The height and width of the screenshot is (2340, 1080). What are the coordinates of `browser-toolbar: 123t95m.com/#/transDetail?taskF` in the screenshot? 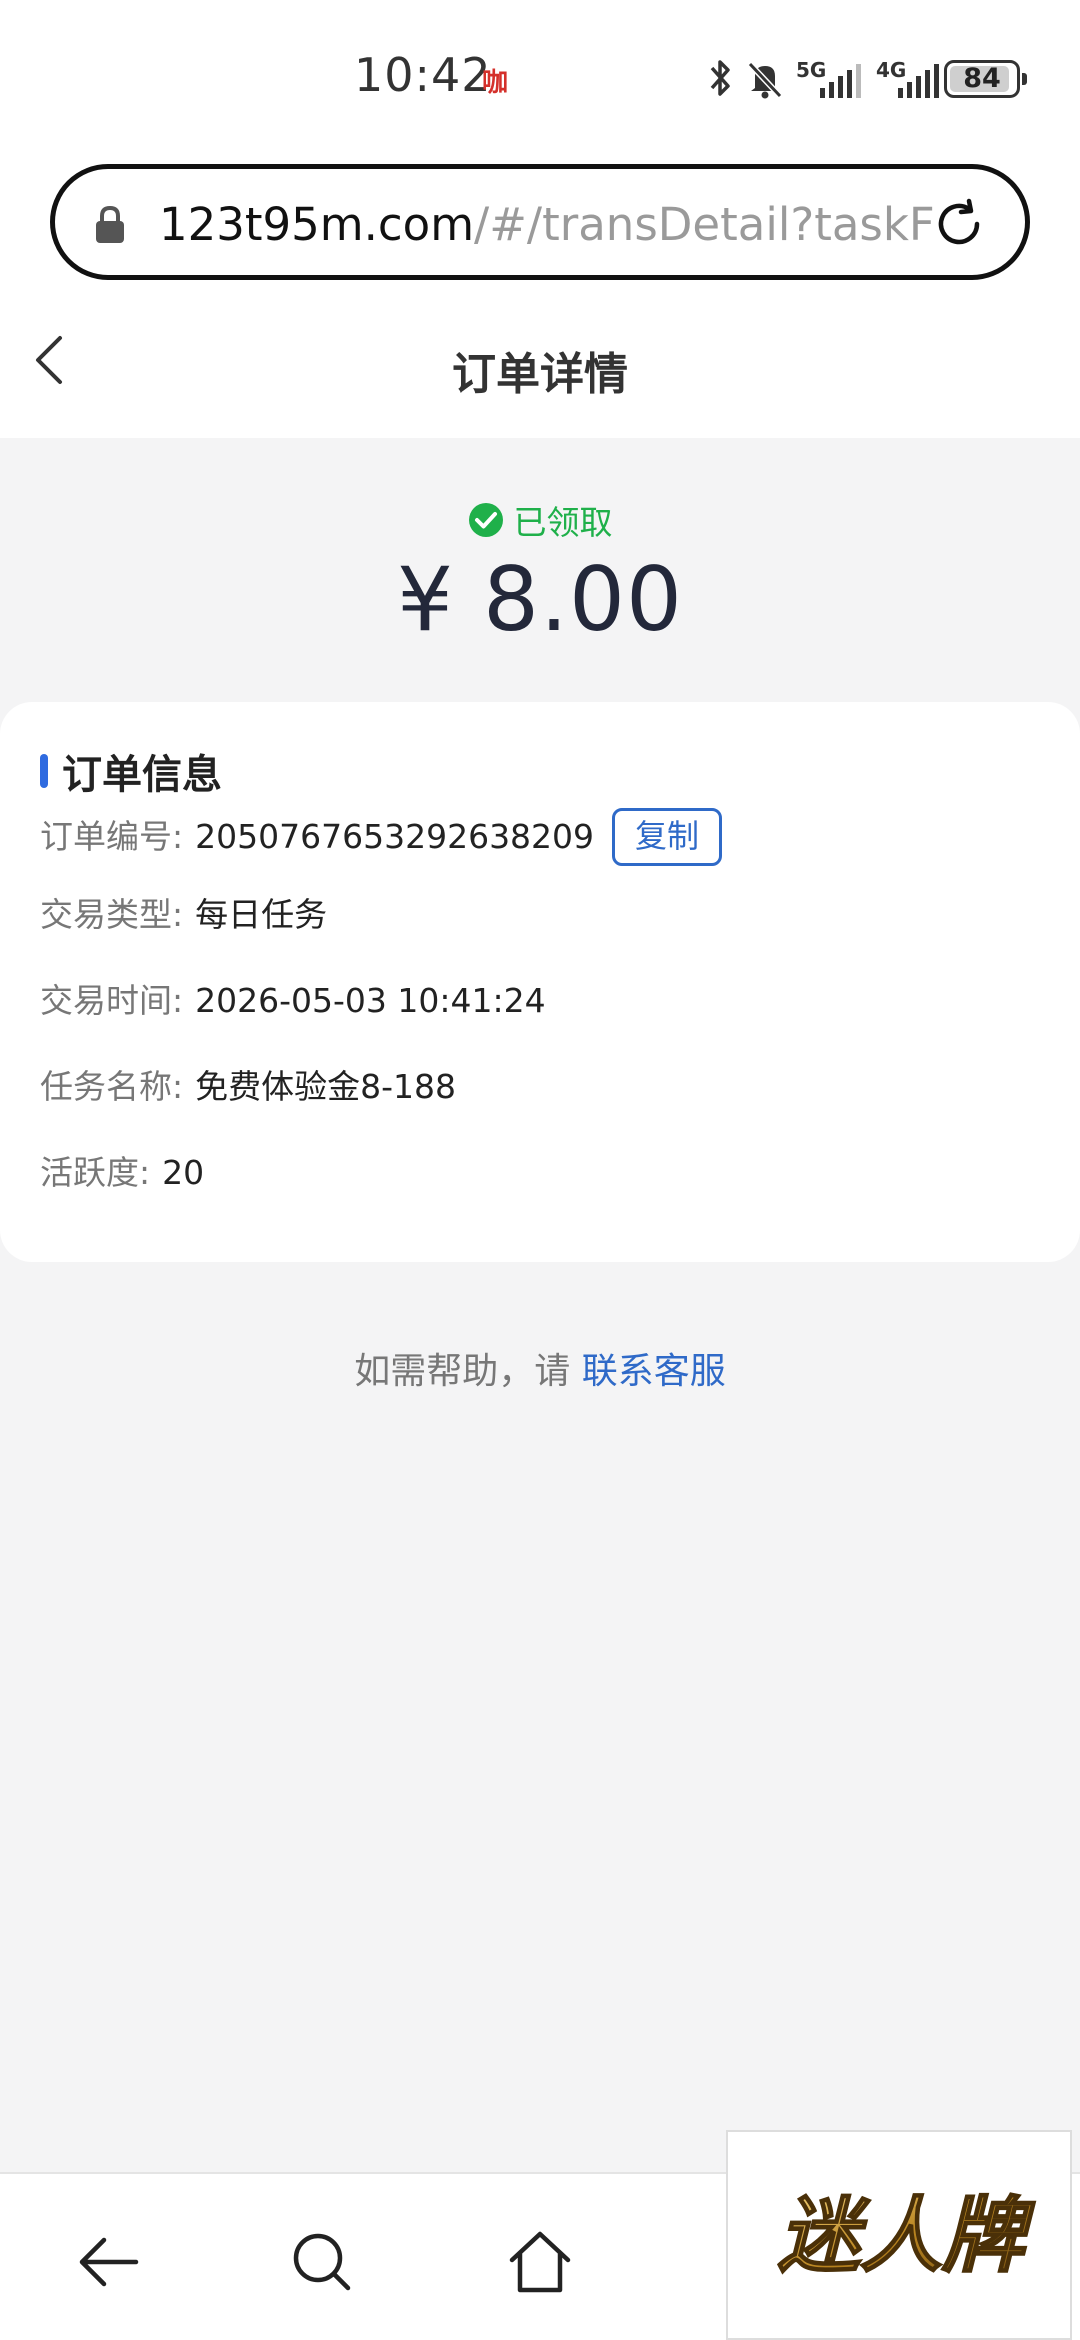 It's located at (540, 220).